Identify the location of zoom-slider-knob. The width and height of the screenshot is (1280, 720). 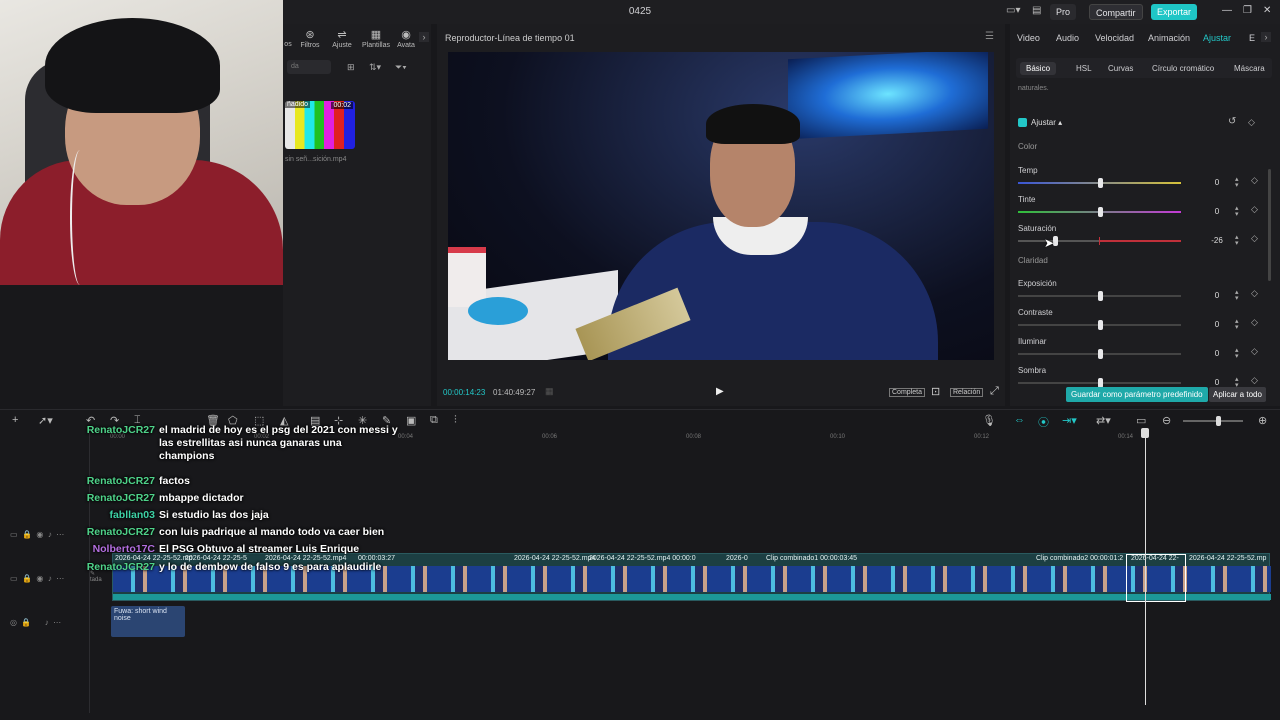
(1218, 421).